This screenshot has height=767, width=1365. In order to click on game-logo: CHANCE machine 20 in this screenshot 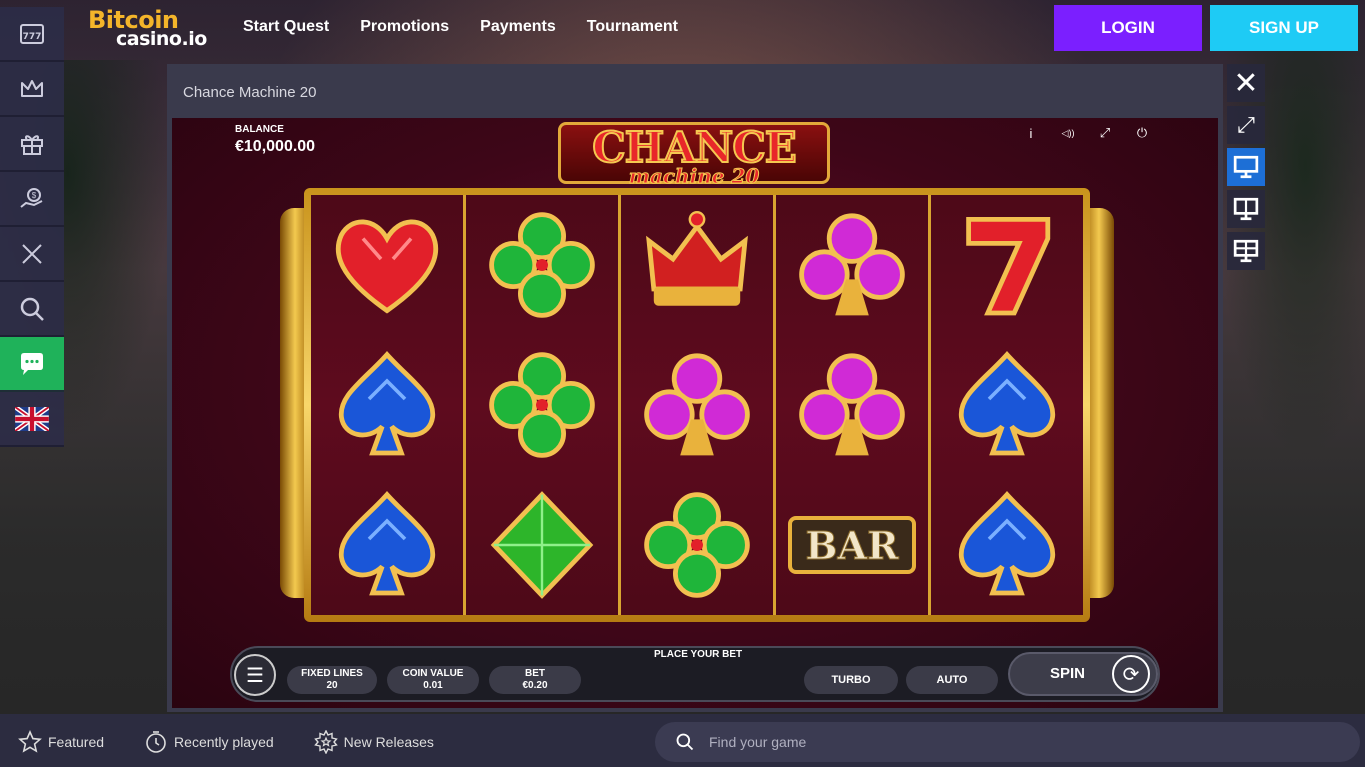, I will do `click(694, 155)`.